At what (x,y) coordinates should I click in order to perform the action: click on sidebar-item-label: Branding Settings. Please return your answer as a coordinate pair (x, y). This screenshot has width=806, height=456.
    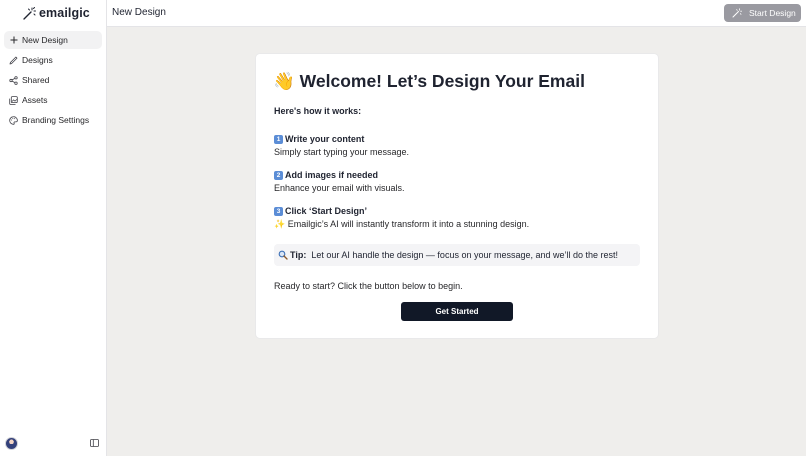
    Looking at the image, I should click on (56, 120).